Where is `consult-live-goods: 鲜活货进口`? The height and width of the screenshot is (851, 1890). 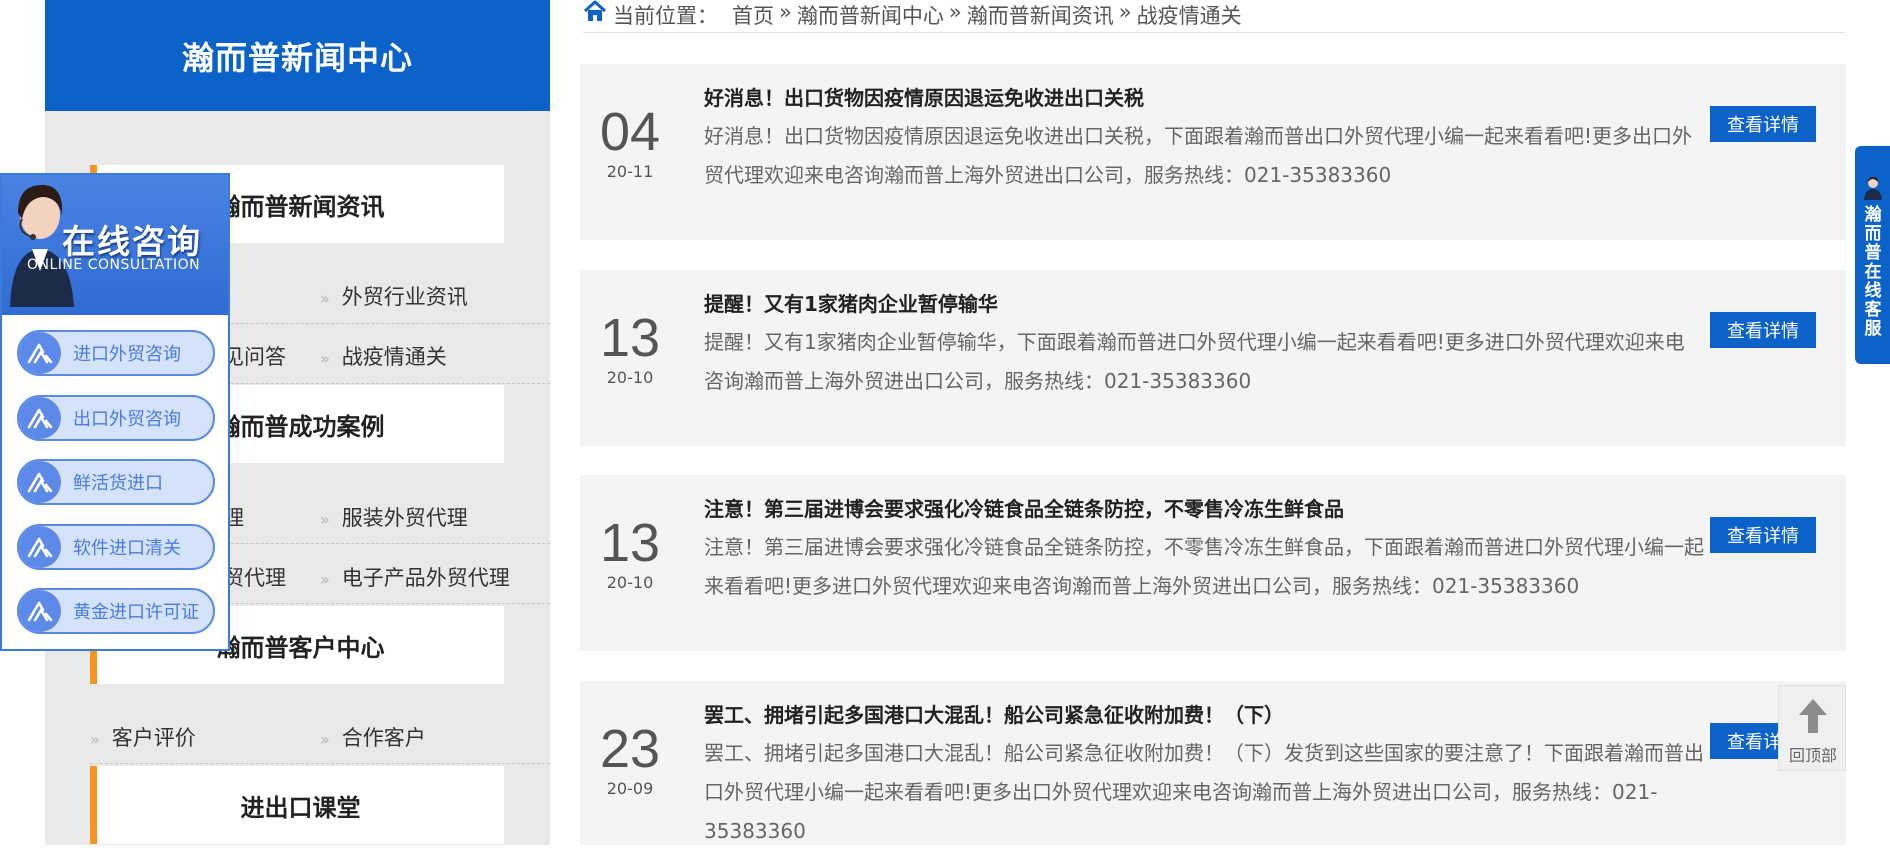 consult-live-goods: 鲜活货进口 is located at coordinates (116, 482).